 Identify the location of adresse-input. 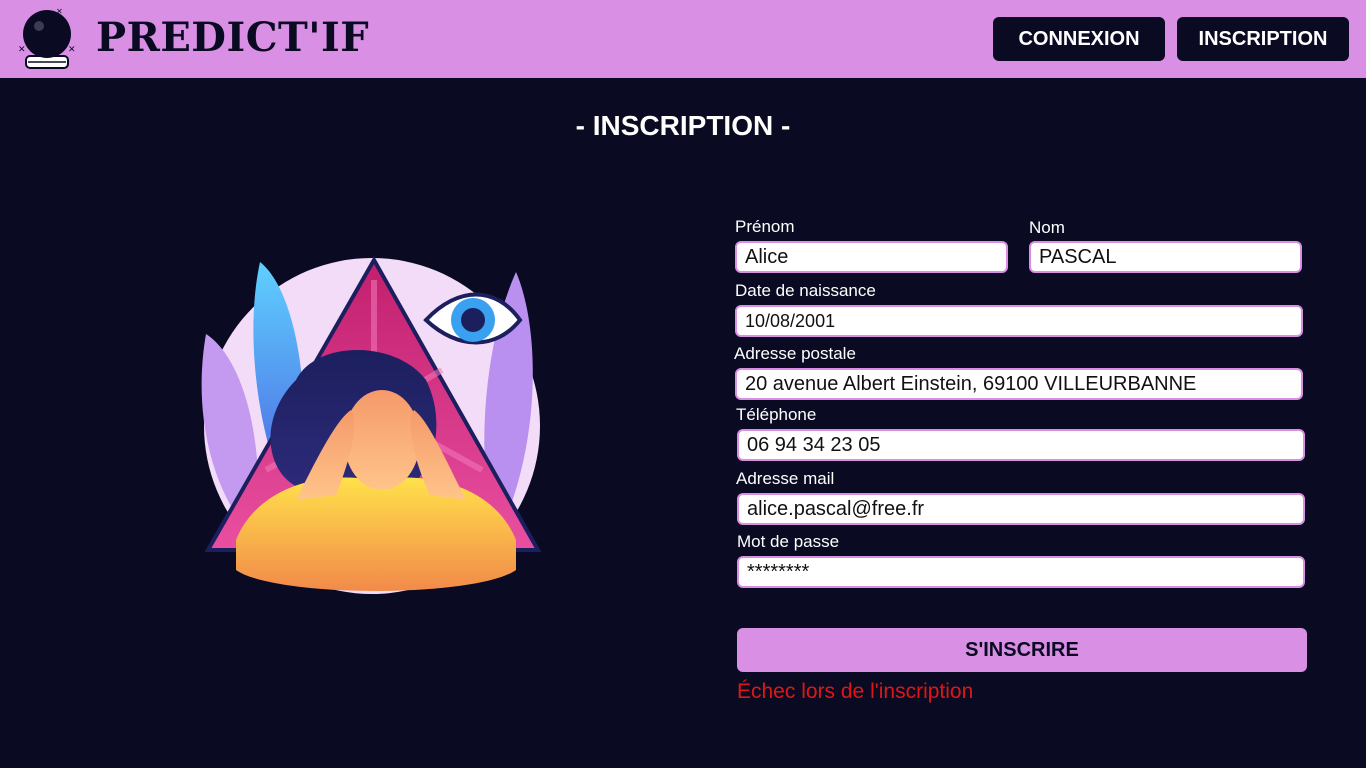
(1019, 384).